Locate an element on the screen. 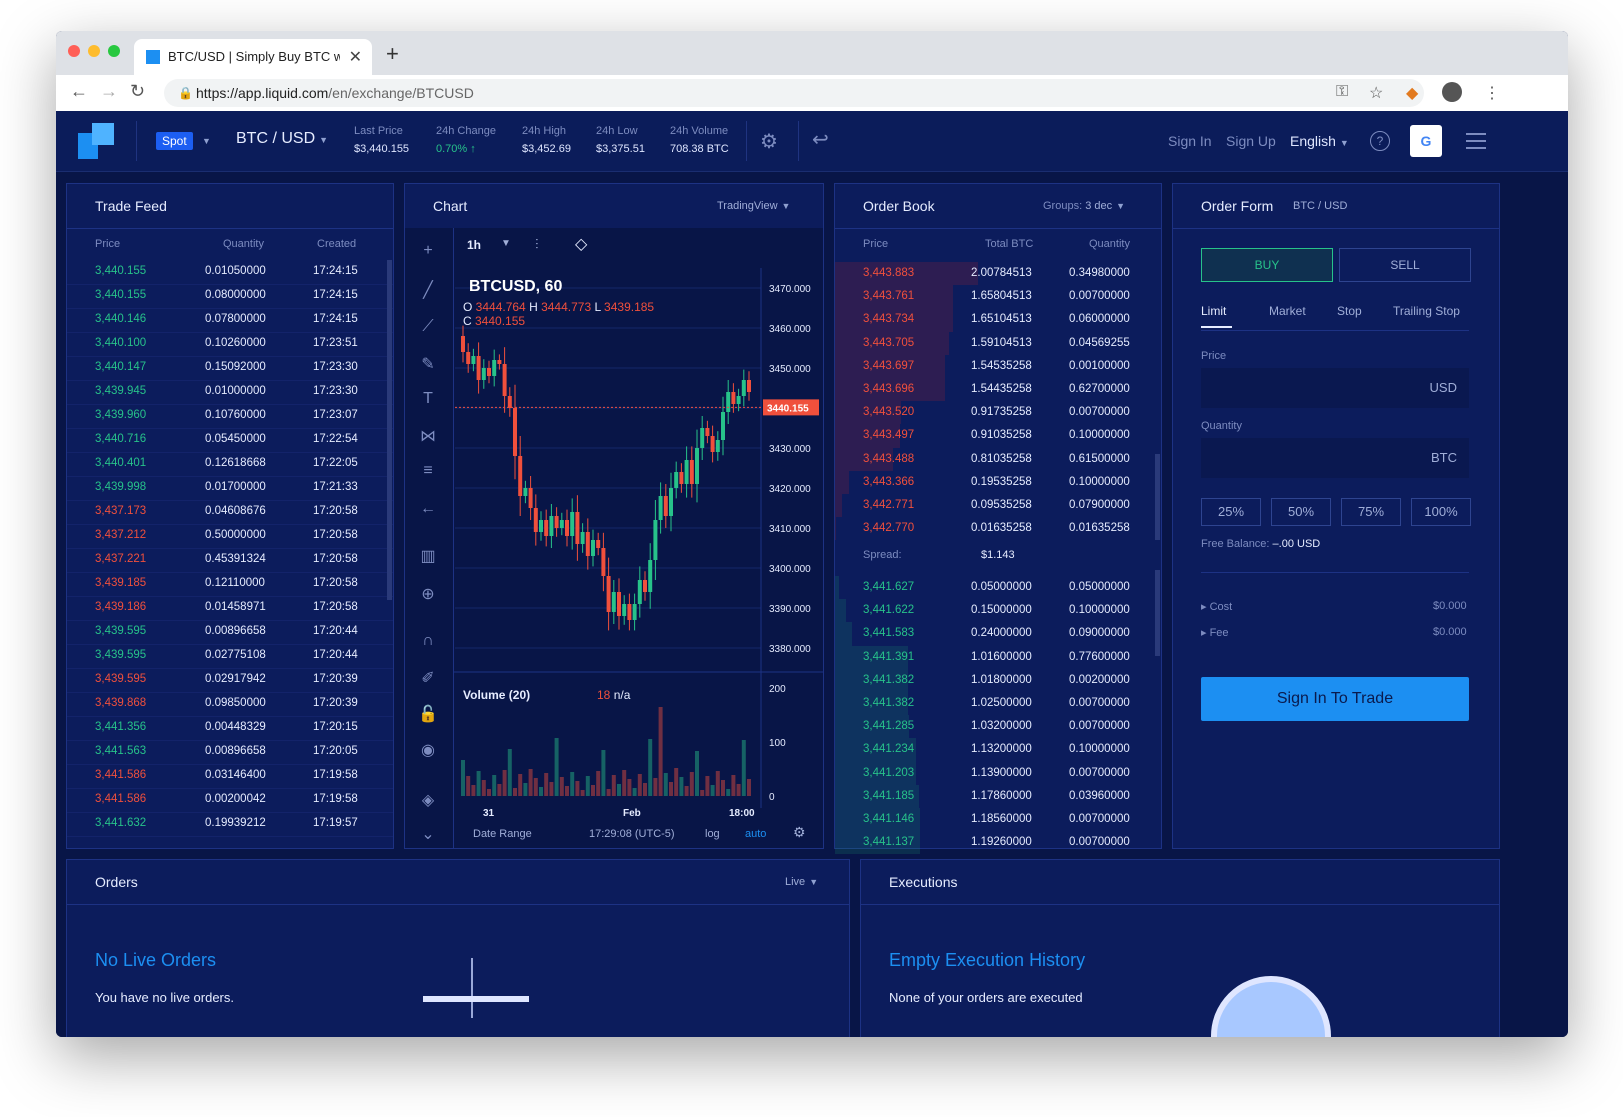 The height and width of the screenshot is (1117, 1623). cost-toggle: ▸ Cost is located at coordinates (1216, 606).